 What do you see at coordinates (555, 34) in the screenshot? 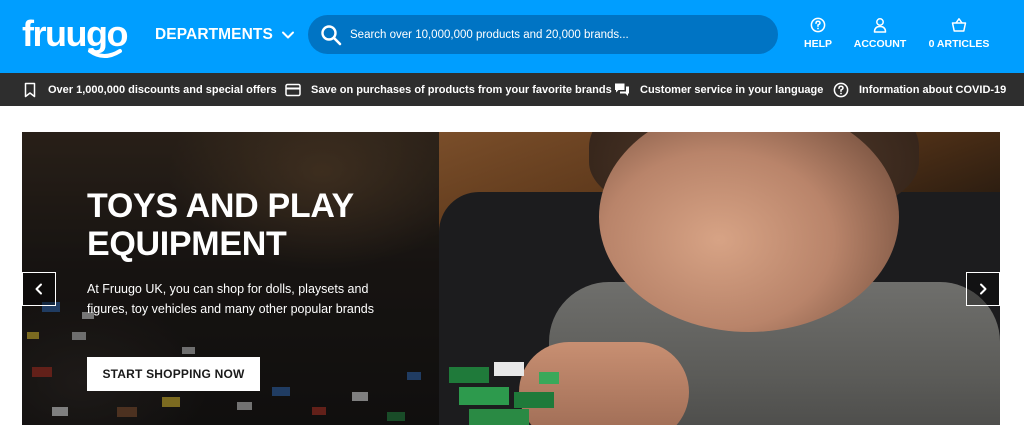
I see `search-input` at bounding box center [555, 34].